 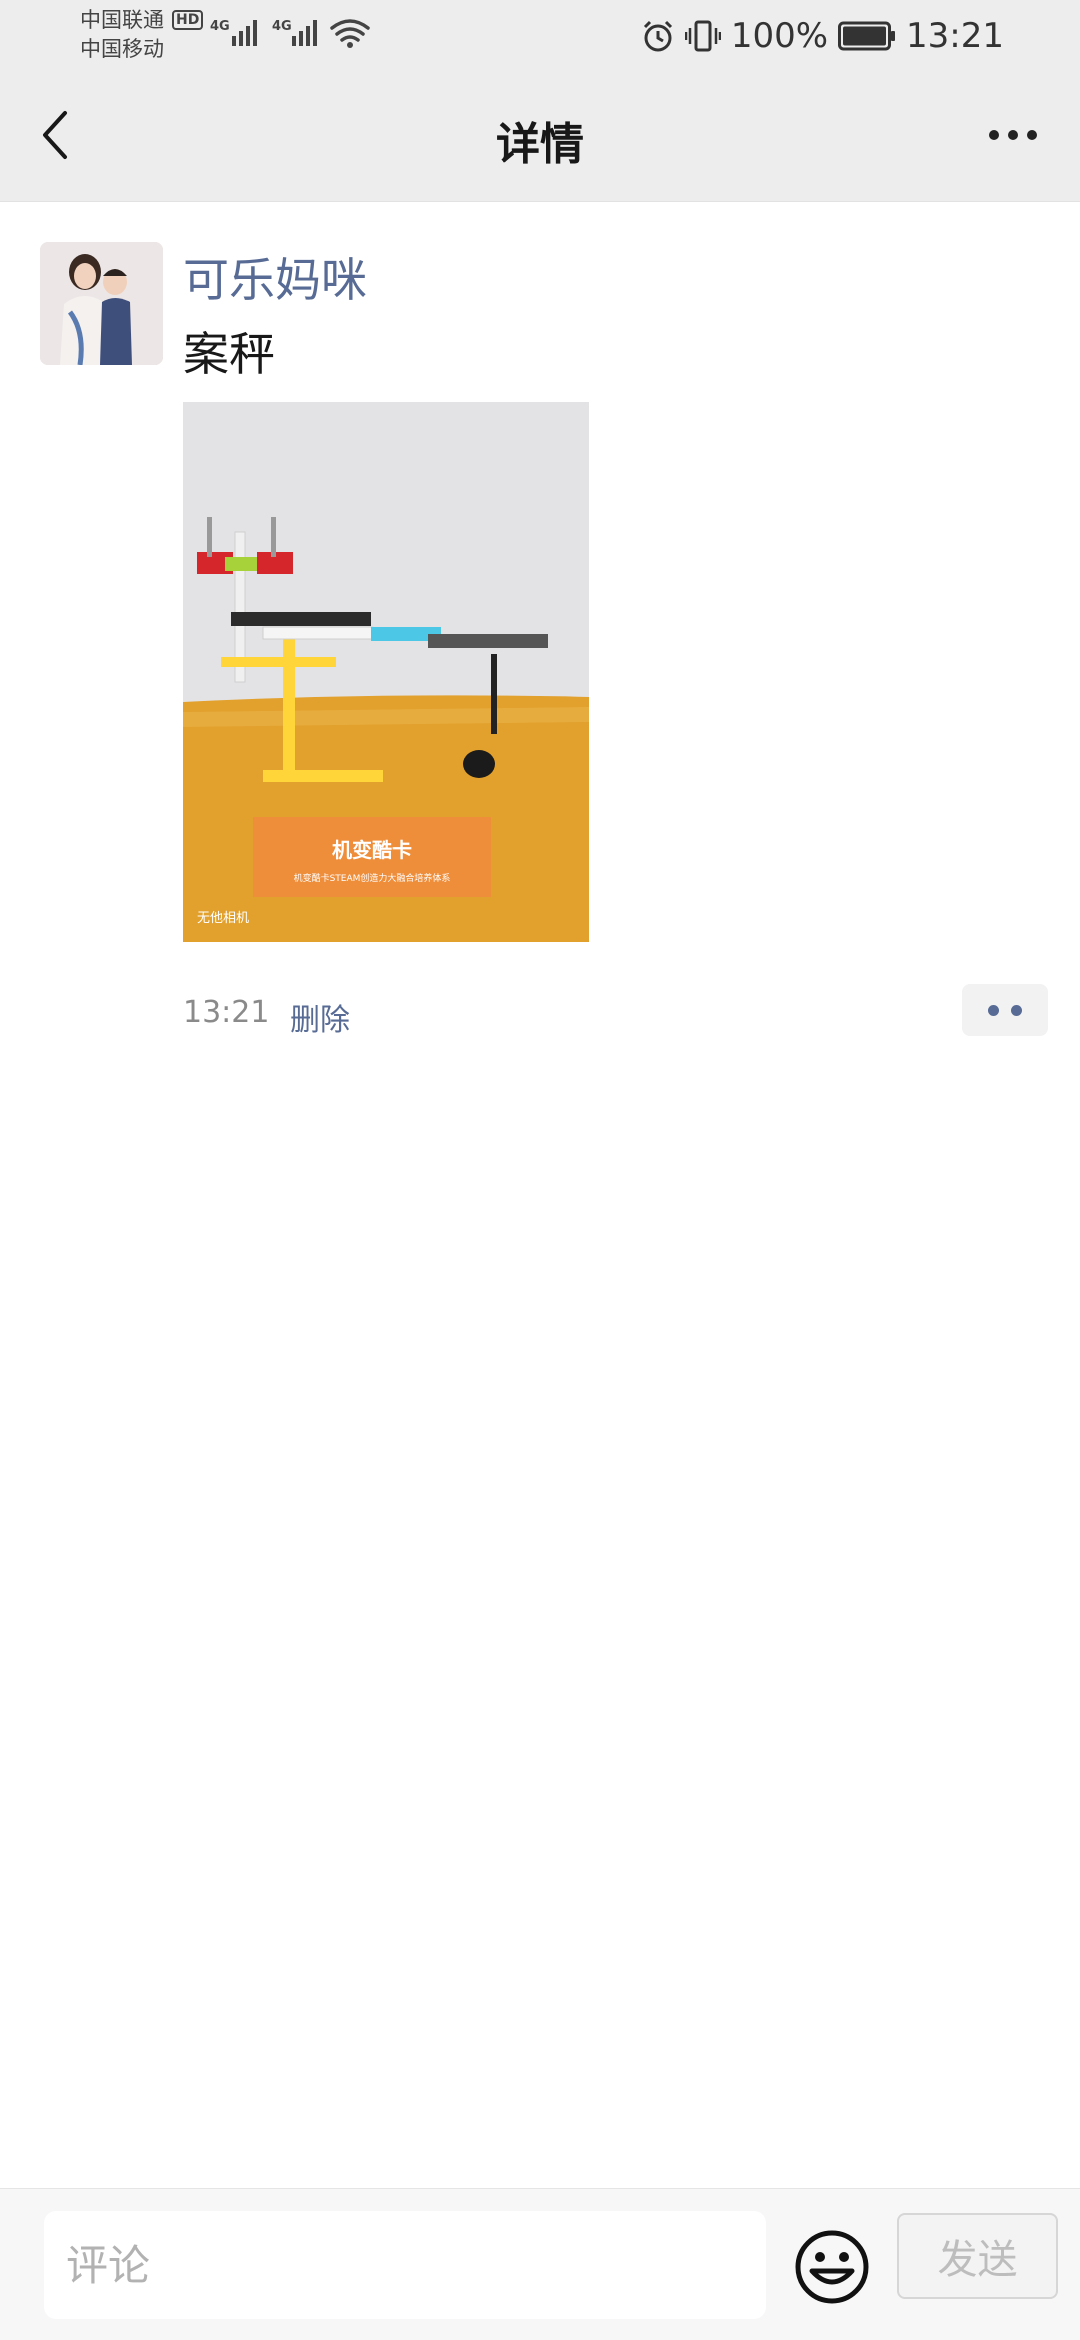 What do you see at coordinates (540, 144) in the screenshot?
I see `page-title: 详情` at bounding box center [540, 144].